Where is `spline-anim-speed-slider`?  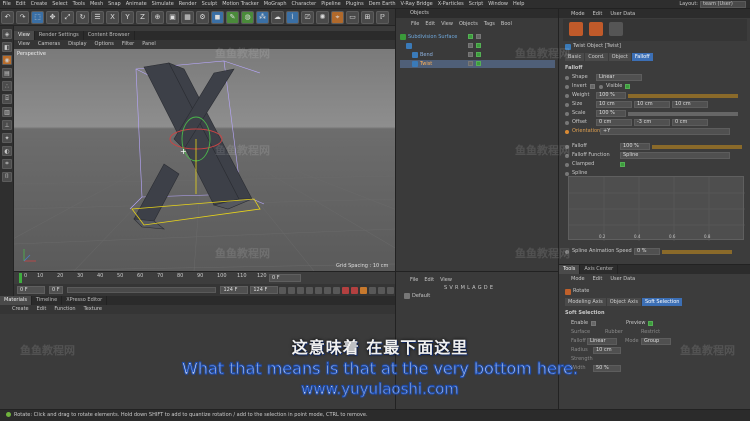 spline-anim-speed-slider is located at coordinates (697, 251).